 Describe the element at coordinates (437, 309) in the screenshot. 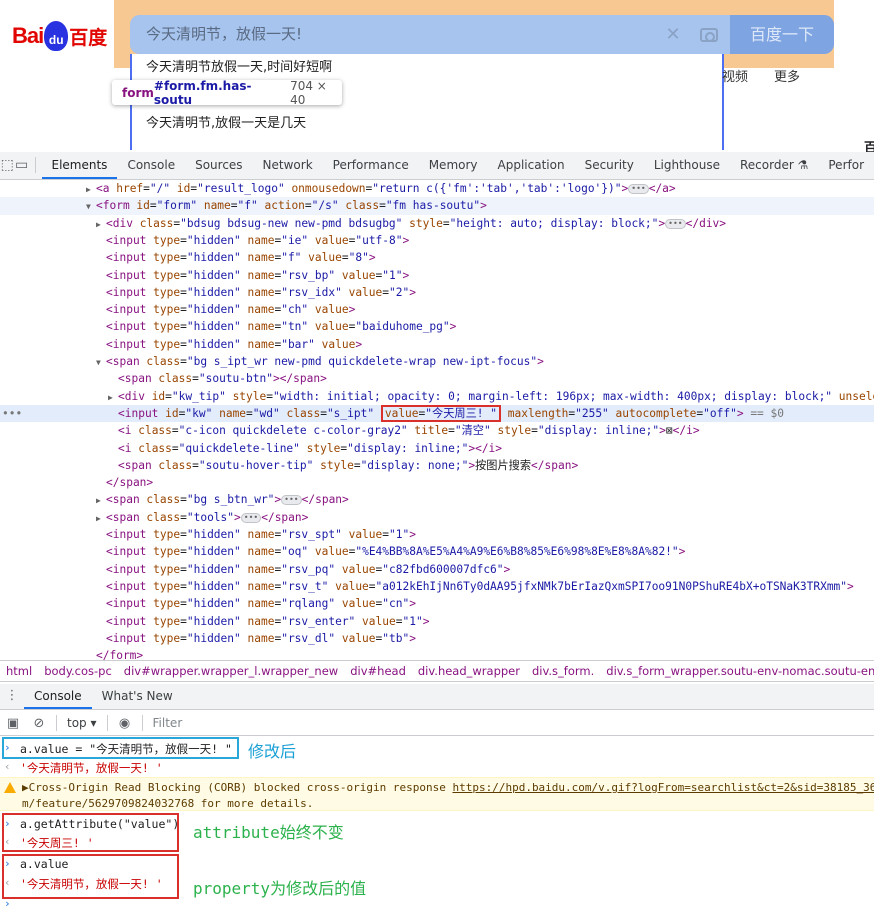

I see `tree-row-input: <input type="hidden" name="ch" value>` at that location.